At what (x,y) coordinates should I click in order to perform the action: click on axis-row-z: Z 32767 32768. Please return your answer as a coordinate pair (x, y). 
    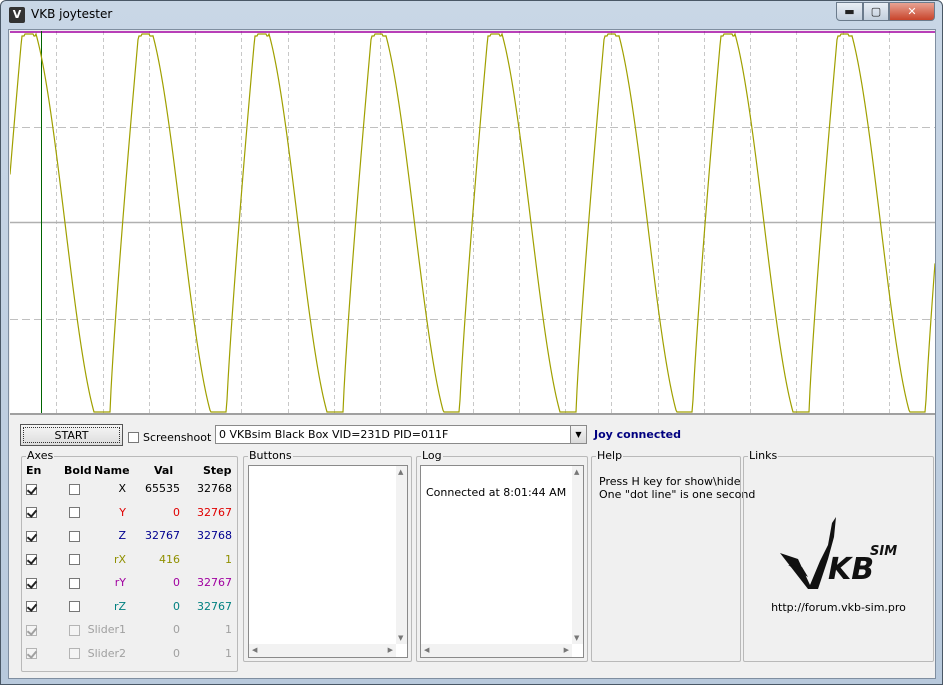
    Looking at the image, I should click on (129, 535).